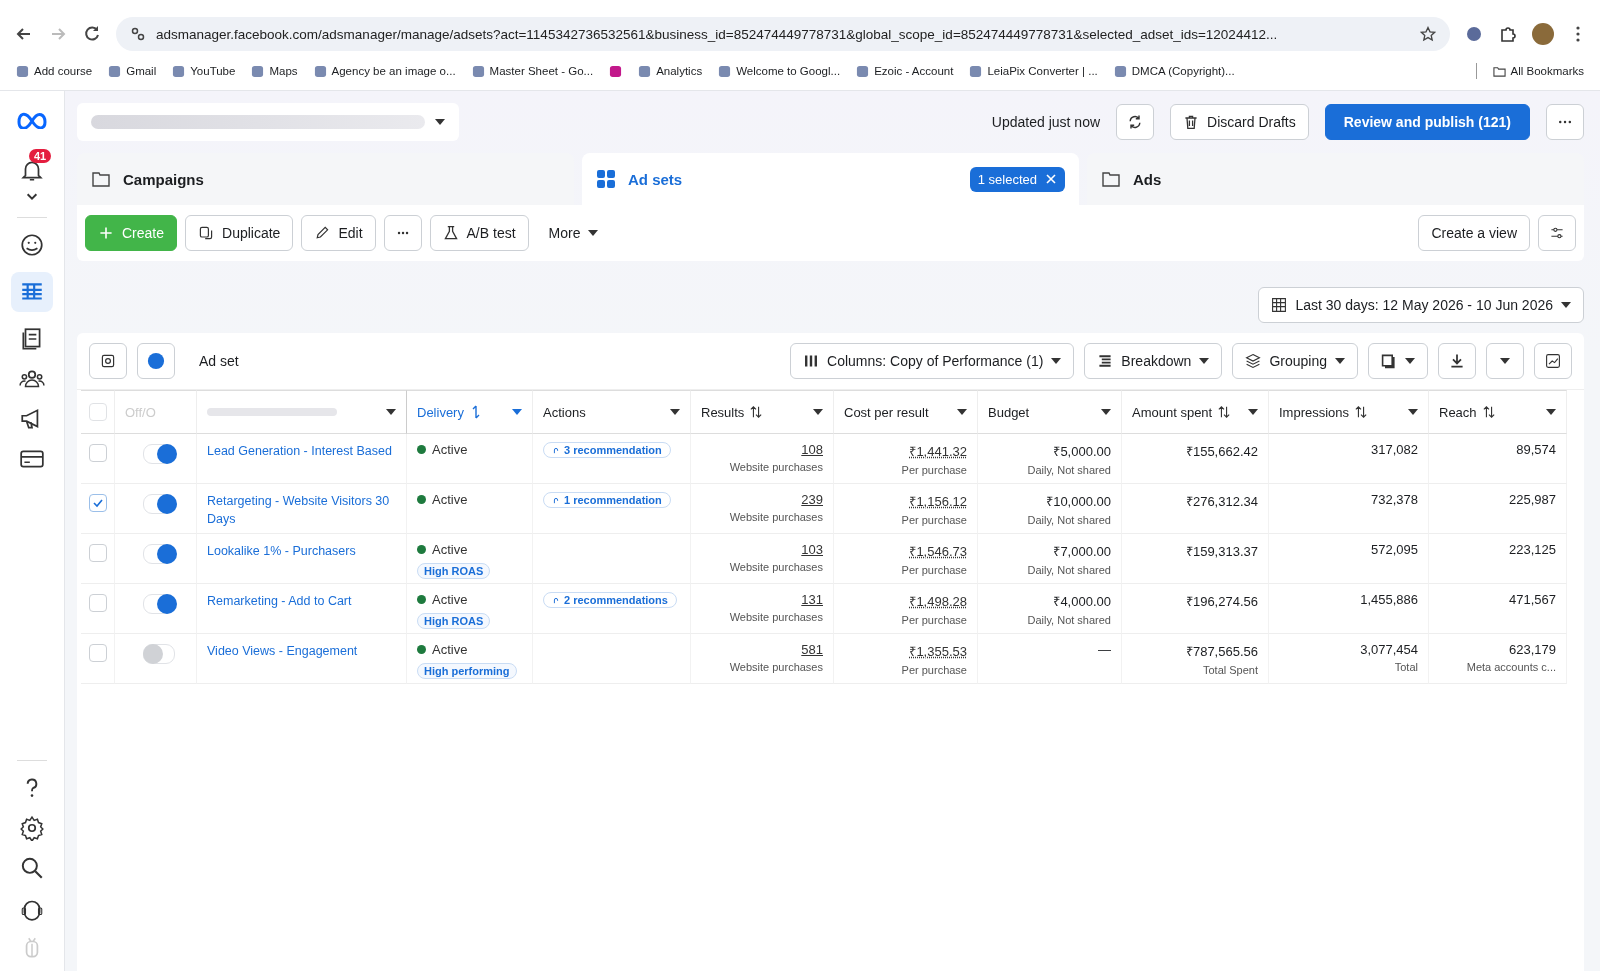 The width and height of the screenshot is (1600, 971). What do you see at coordinates (303, 510) in the screenshot?
I see `ad-set-name-link: Retargeting - Website Visitors 30 Days` at bounding box center [303, 510].